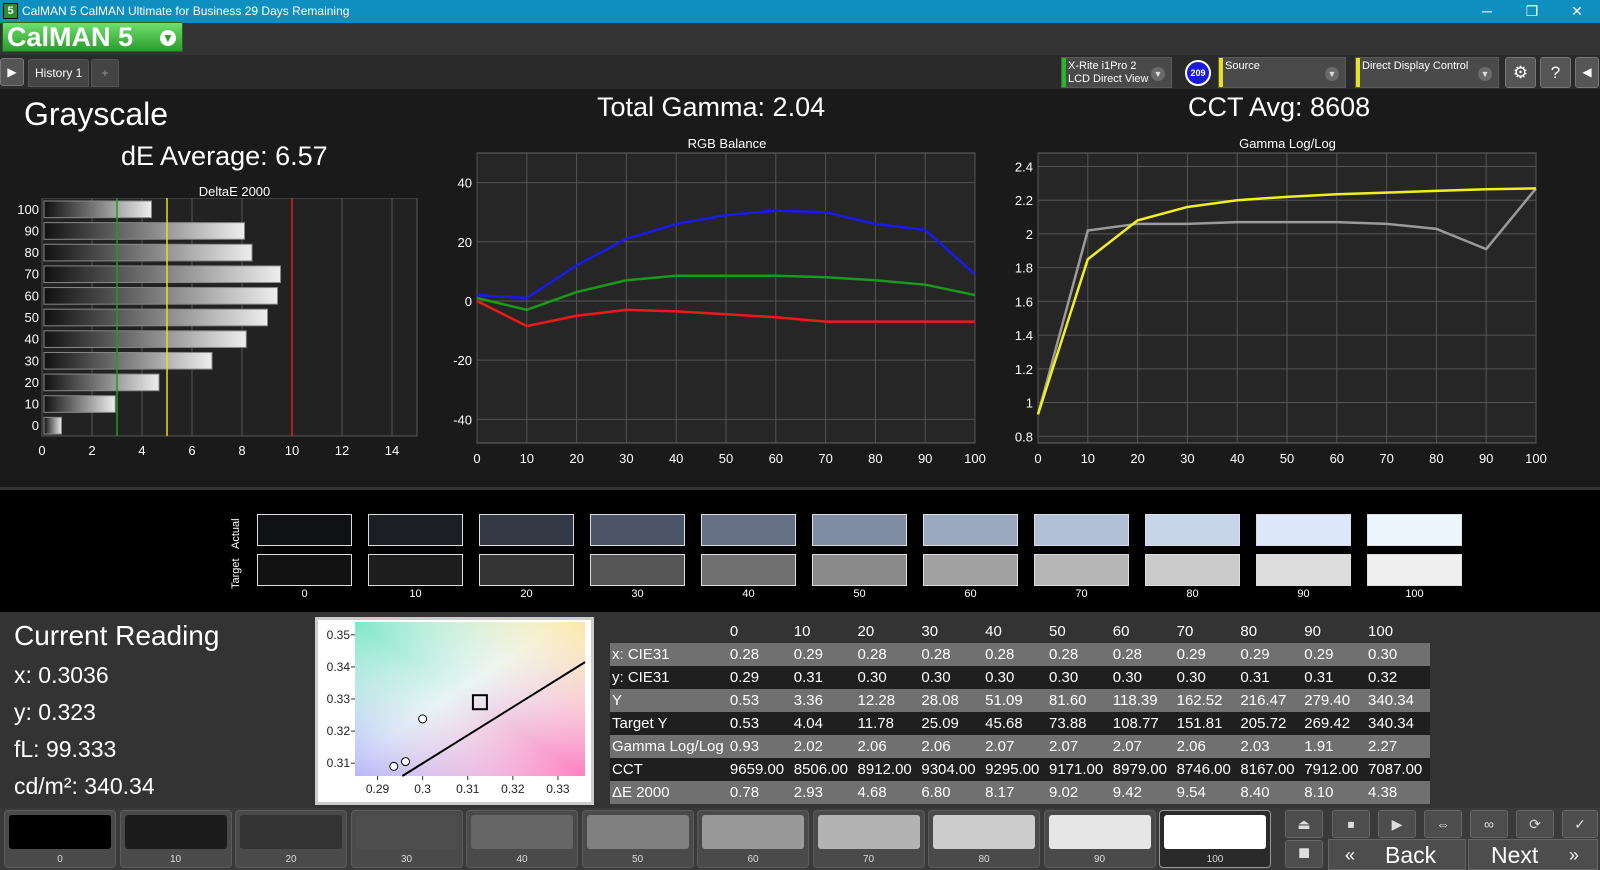 The width and height of the screenshot is (1600, 870). I want to click on table-cell: 2.02, so click(823, 746).